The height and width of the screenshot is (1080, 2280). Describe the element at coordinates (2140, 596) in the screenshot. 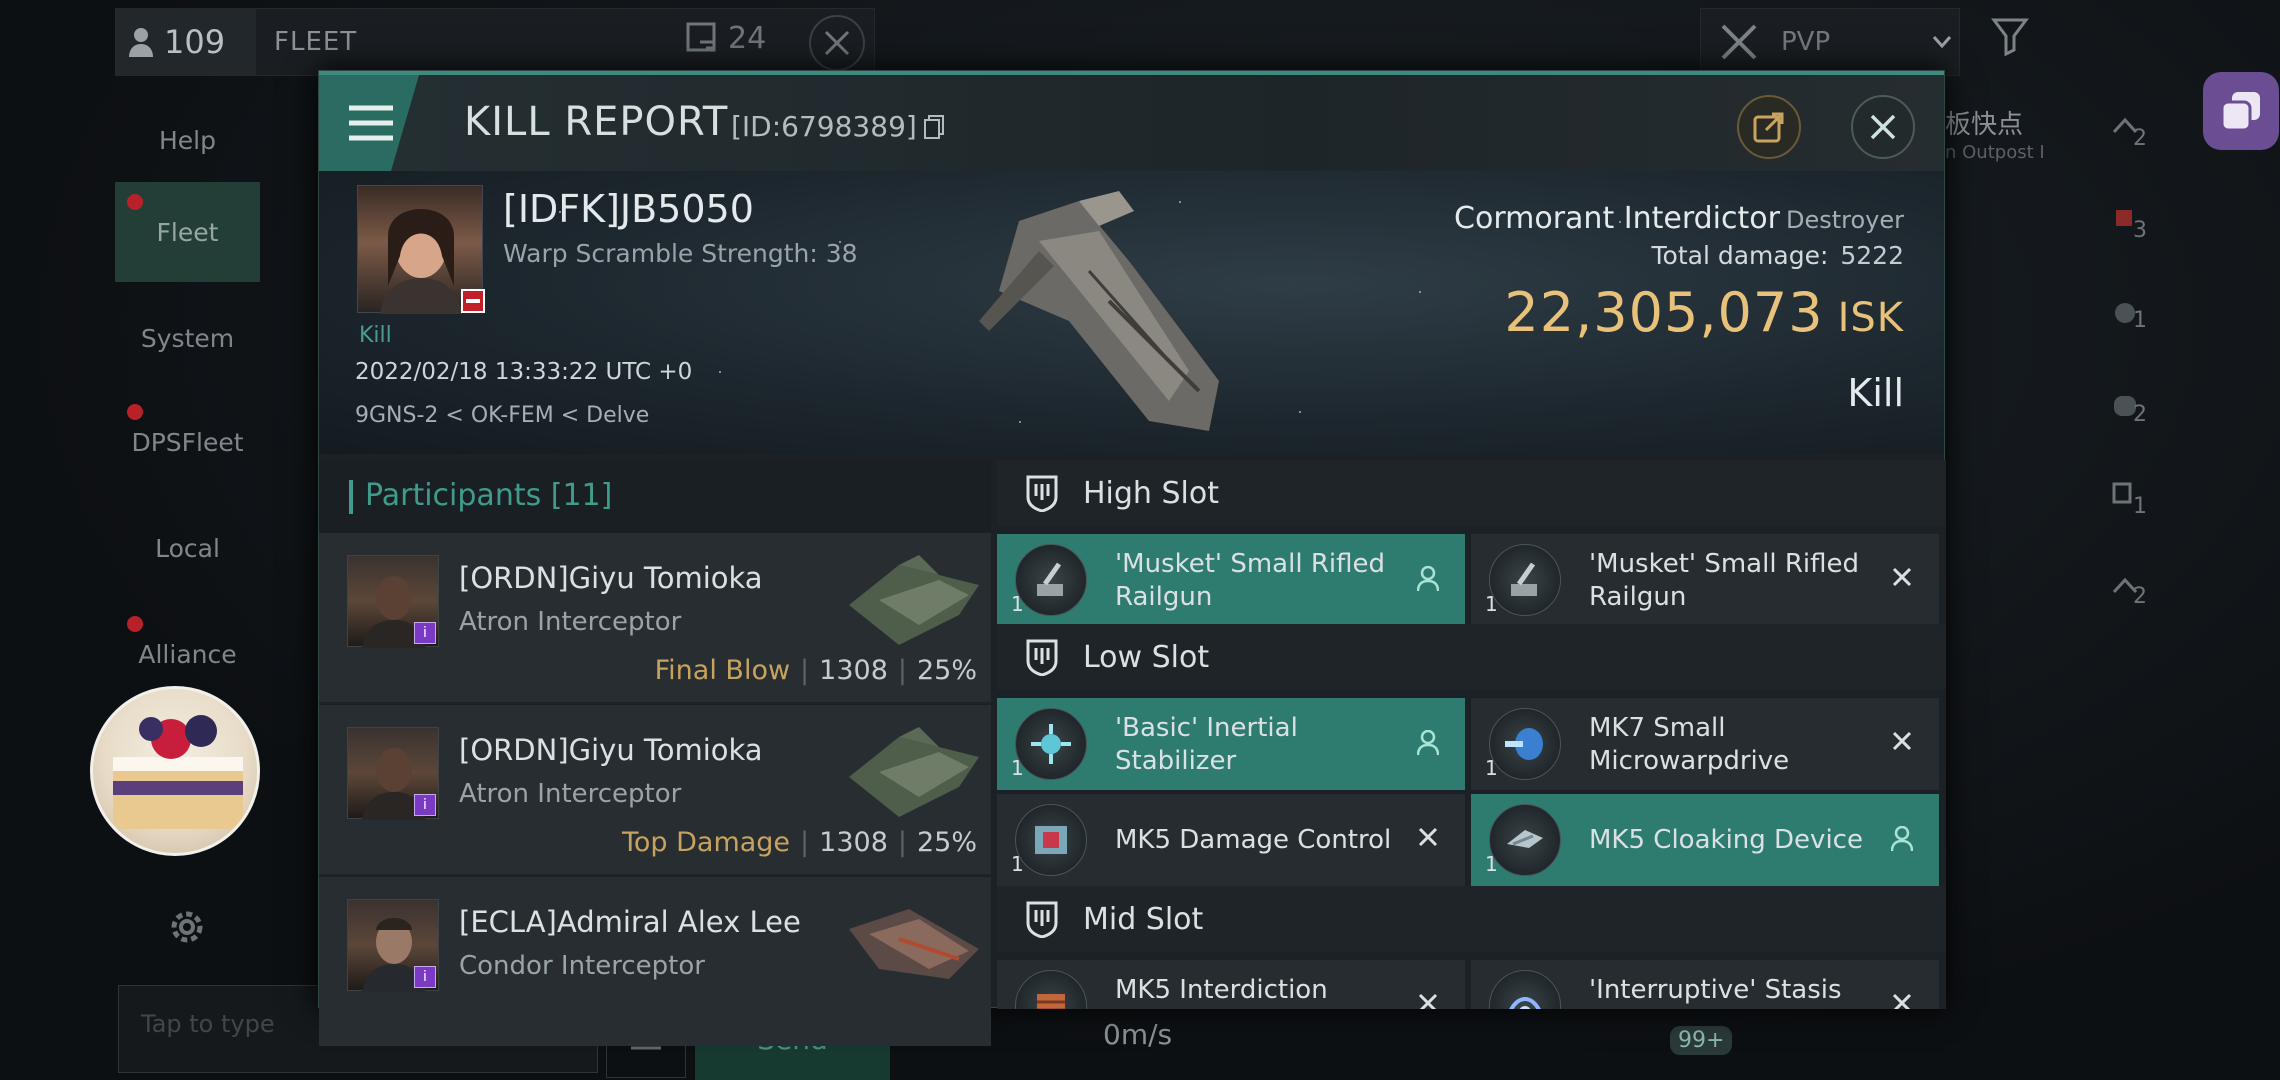

I see `overview-count-6: 2` at that location.